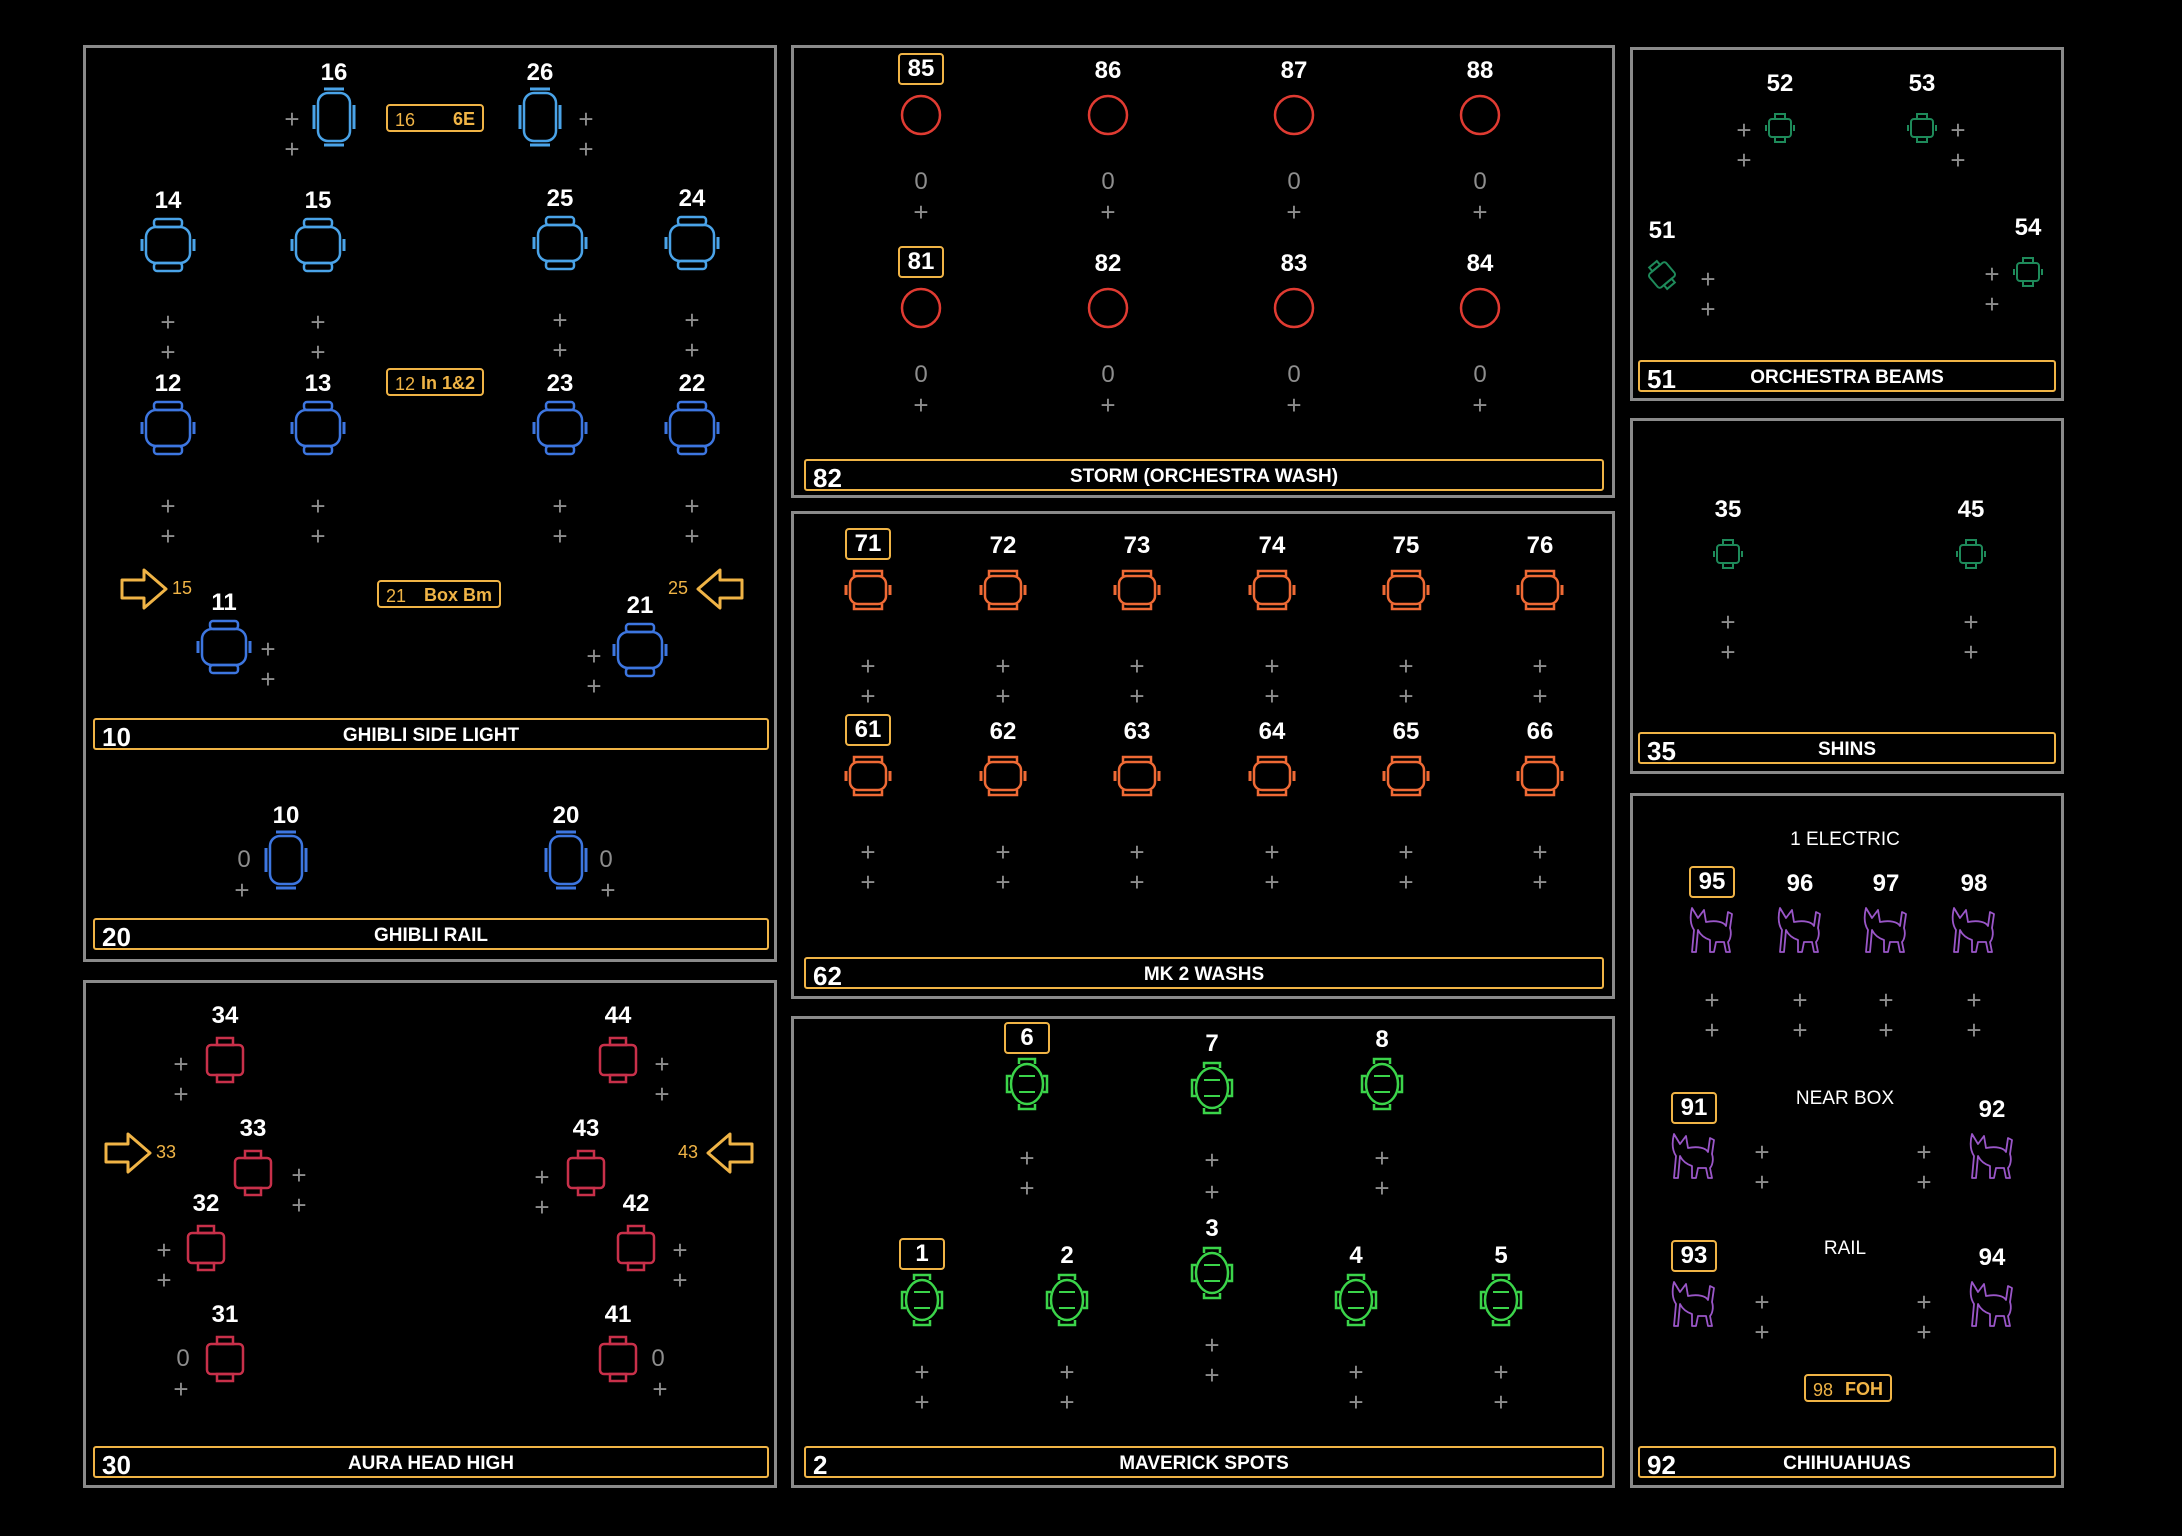 The image size is (2182, 1536). Describe the element at coordinates (692, 383) in the screenshot. I see `fixture-number: 22` at that location.